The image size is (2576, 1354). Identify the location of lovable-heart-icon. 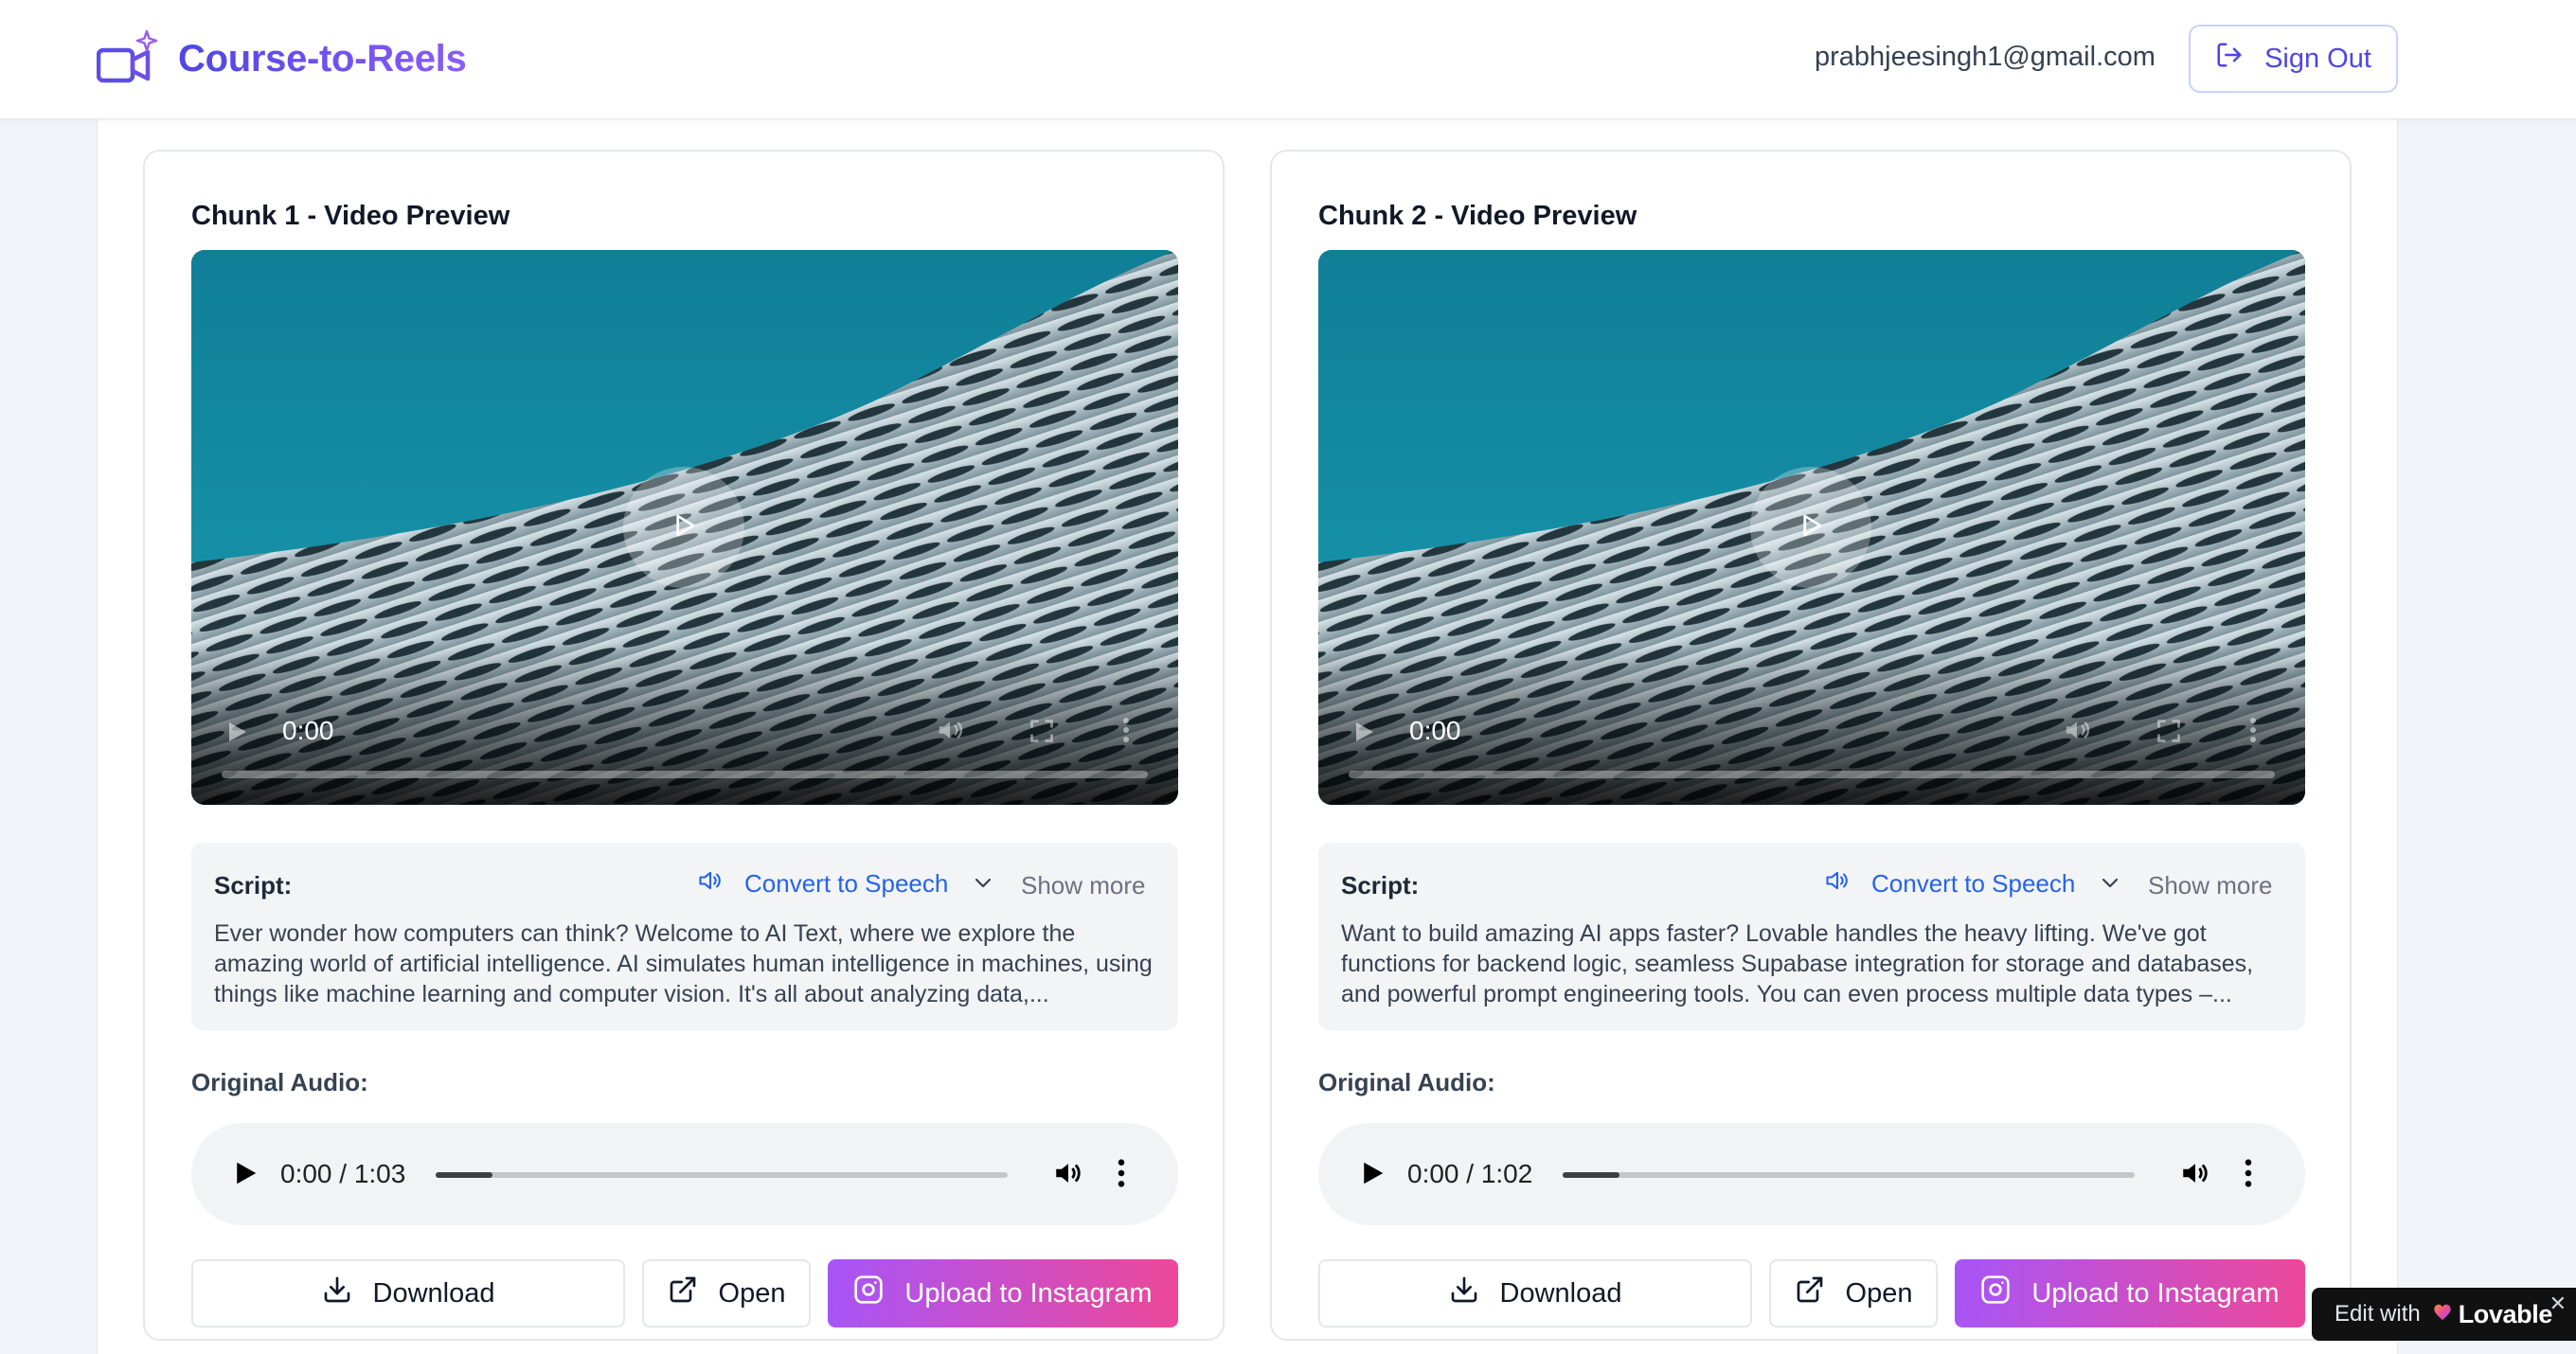
(2442, 1314).